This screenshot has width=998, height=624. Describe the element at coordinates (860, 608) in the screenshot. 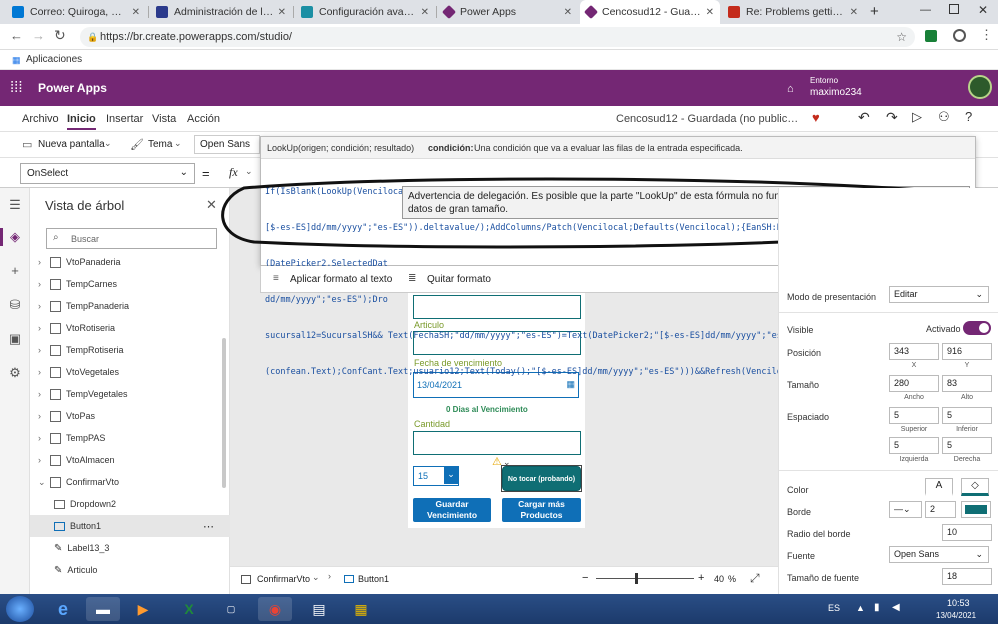

I see `tray-arrow-icon: ▲` at that location.